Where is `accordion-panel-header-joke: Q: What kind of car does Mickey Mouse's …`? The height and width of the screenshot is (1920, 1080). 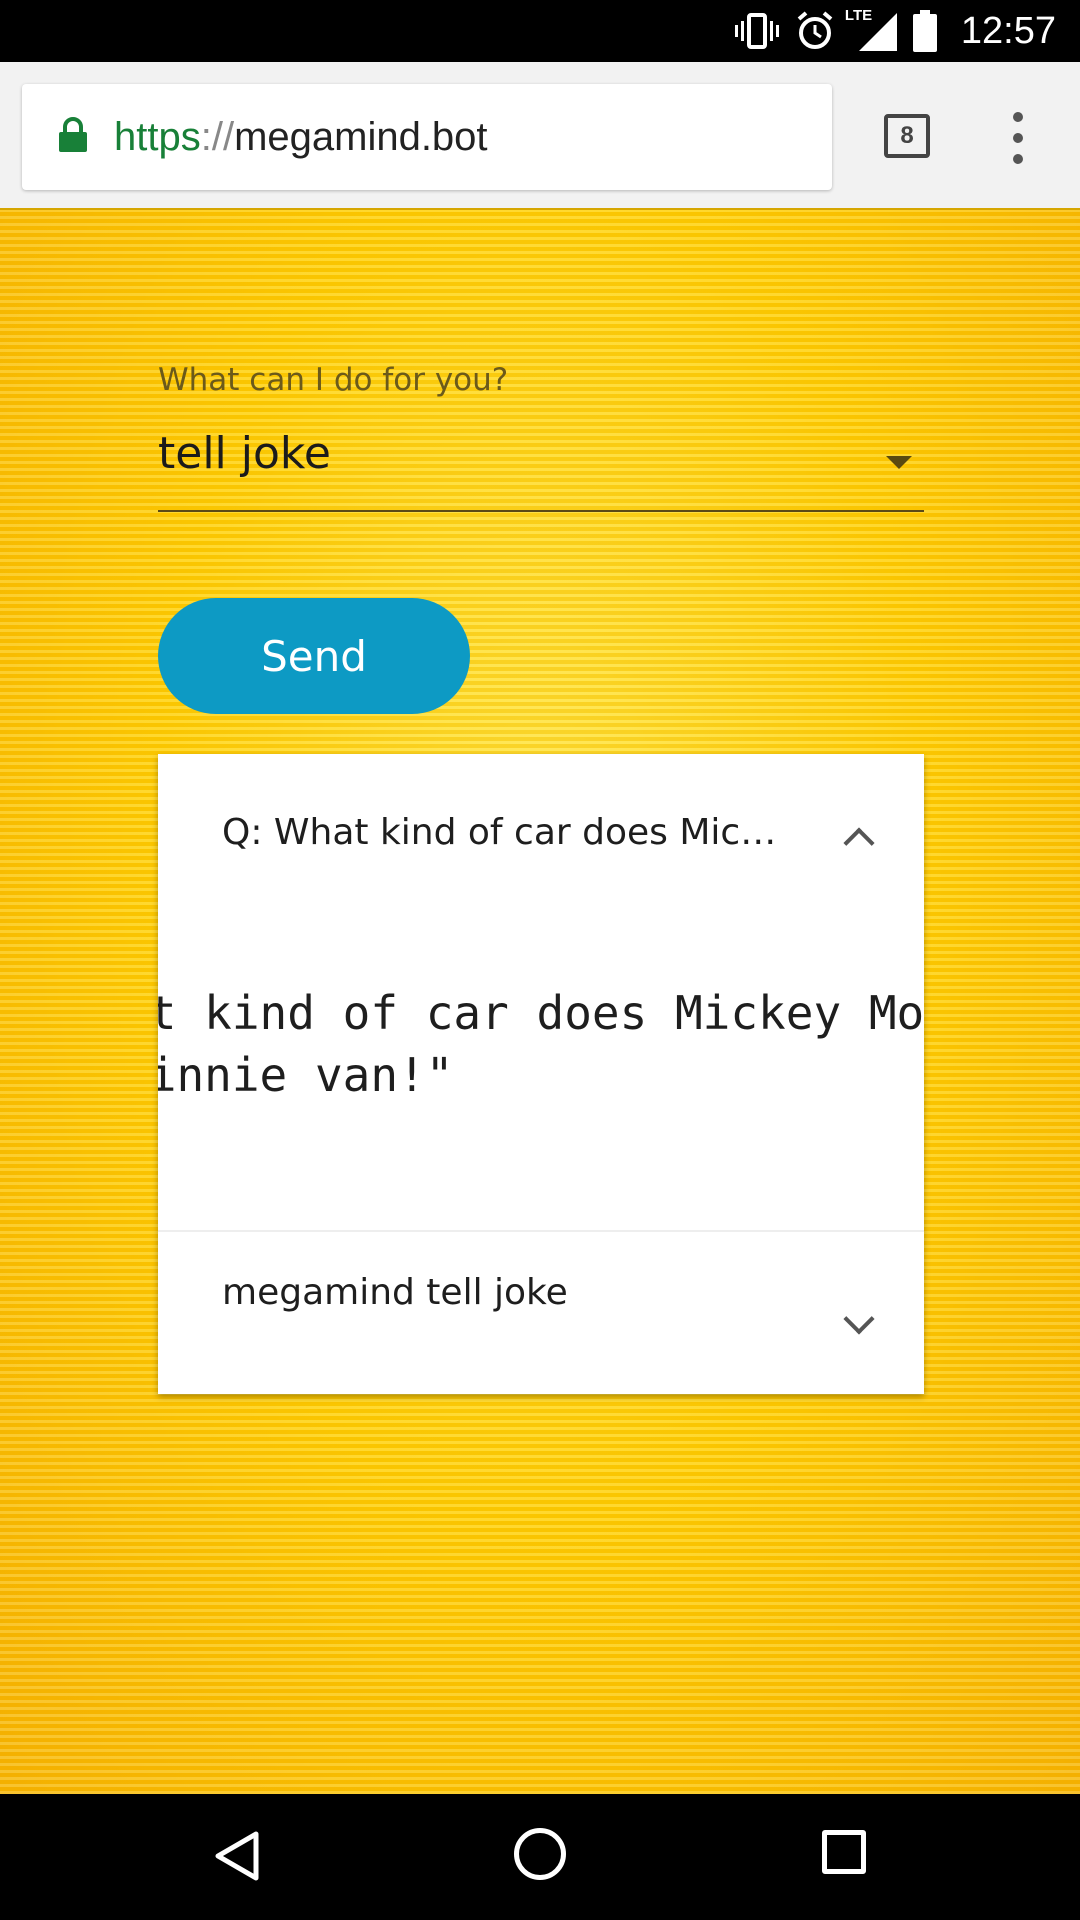
accordion-panel-header-joke: Q: What kind of car does Mickey Mouse's … is located at coordinates (541, 835).